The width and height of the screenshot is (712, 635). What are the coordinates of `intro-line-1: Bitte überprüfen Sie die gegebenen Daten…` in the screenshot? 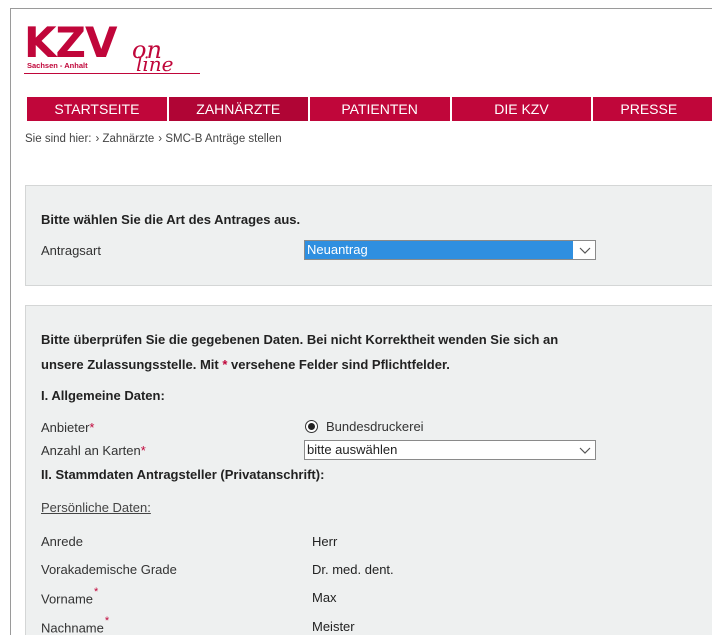 It's located at (300, 339).